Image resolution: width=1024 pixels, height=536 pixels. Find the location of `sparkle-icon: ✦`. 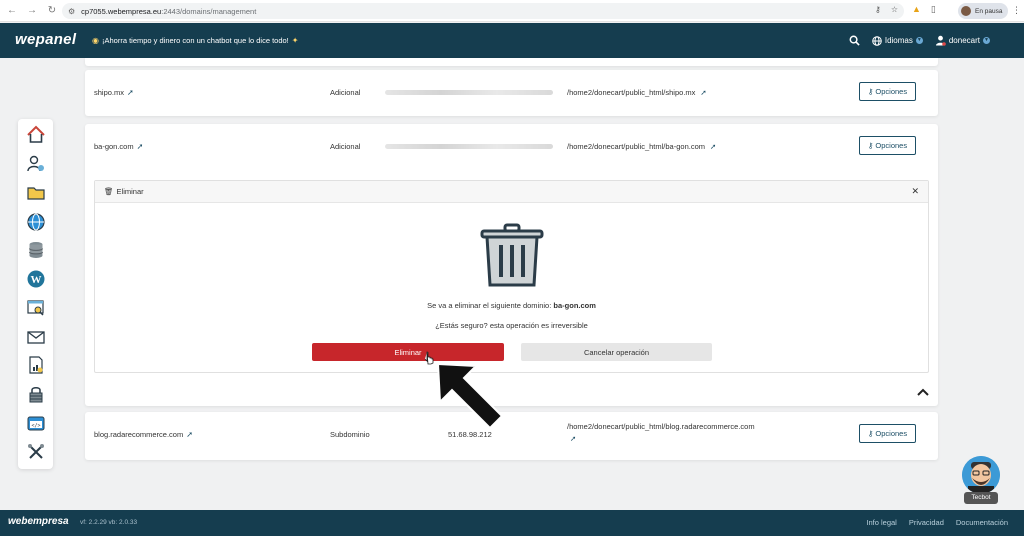

sparkle-icon: ✦ is located at coordinates (295, 40).